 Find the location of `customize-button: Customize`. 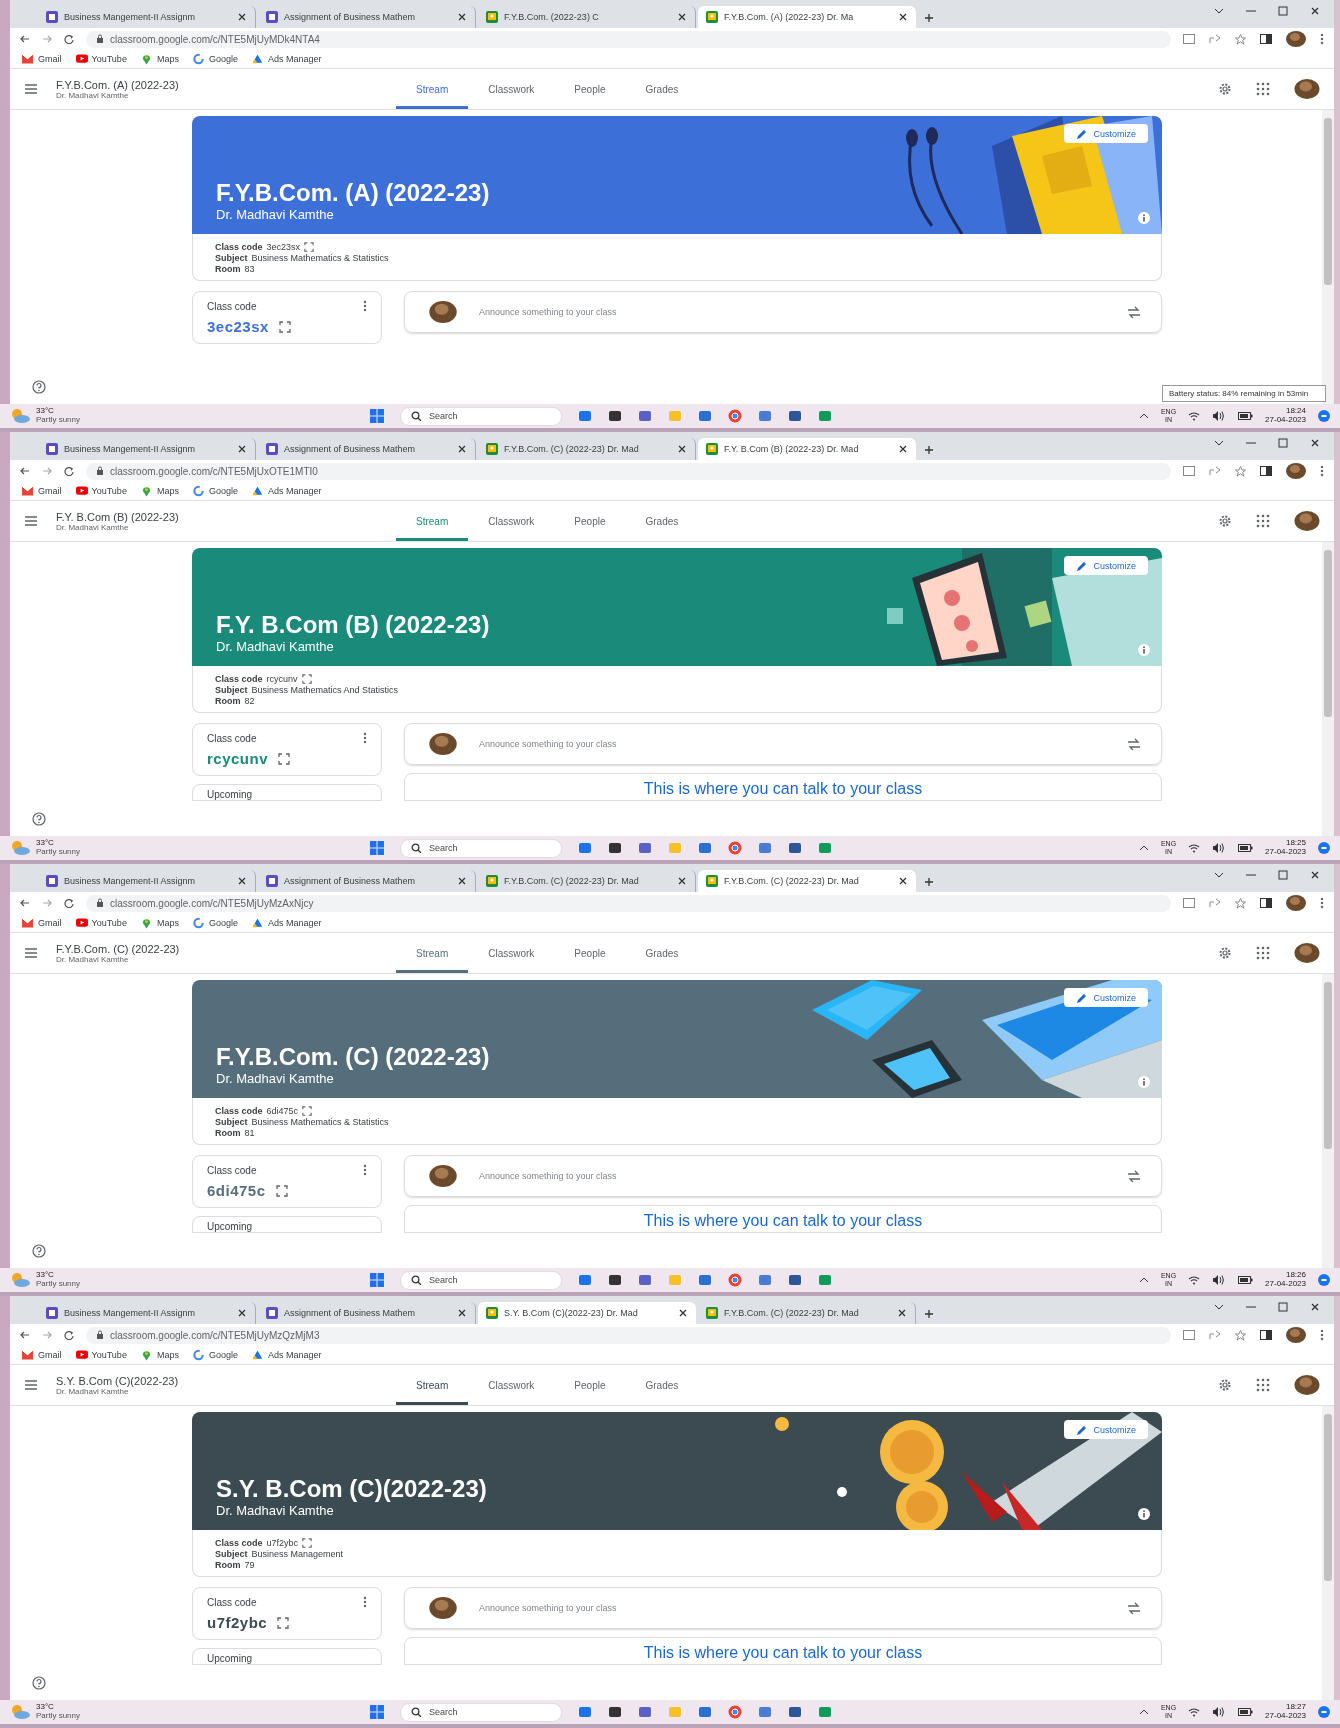

customize-button: Customize is located at coordinates (1106, 133).